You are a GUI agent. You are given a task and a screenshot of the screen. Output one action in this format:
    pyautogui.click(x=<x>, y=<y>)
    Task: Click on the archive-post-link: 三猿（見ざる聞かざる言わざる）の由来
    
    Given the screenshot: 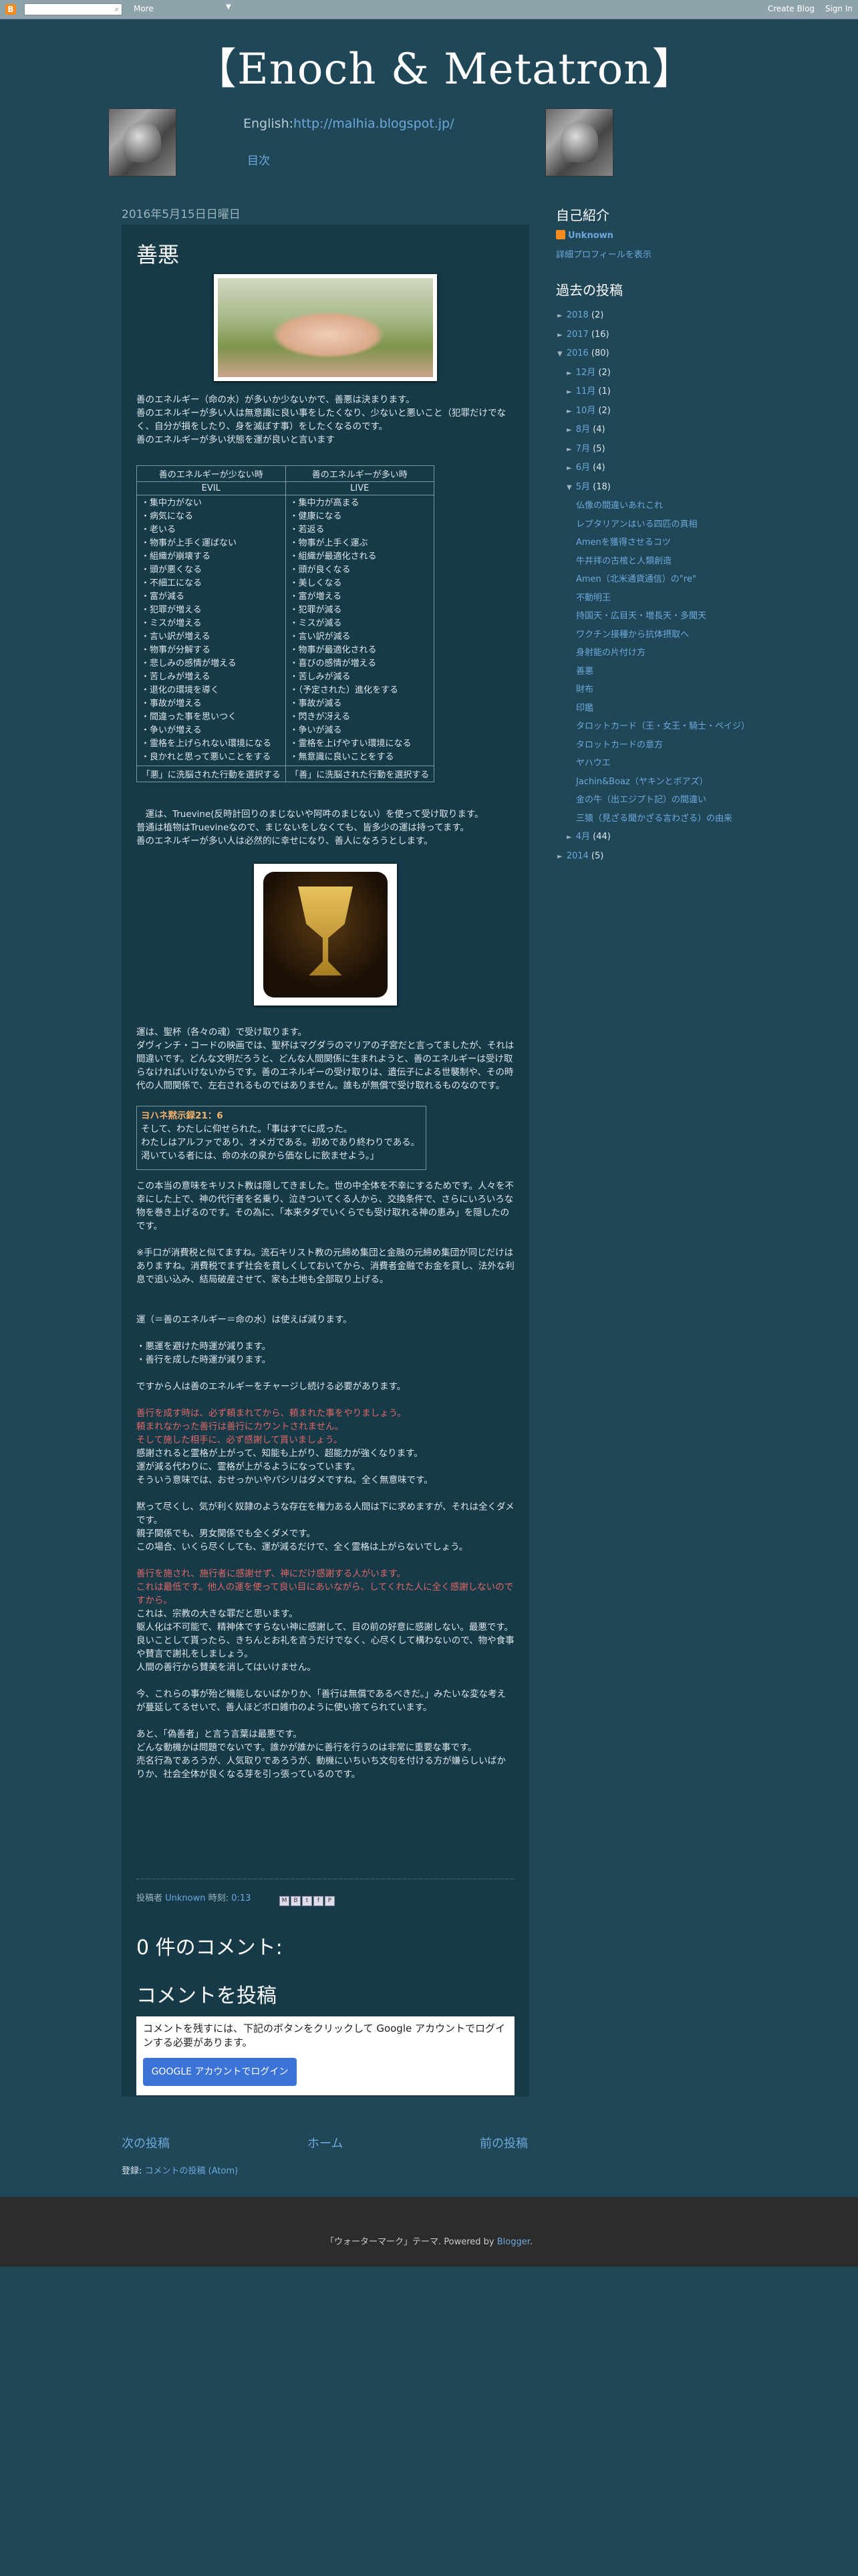 What is the action you would take?
    pyautogui.click(x=654, y=819)
    